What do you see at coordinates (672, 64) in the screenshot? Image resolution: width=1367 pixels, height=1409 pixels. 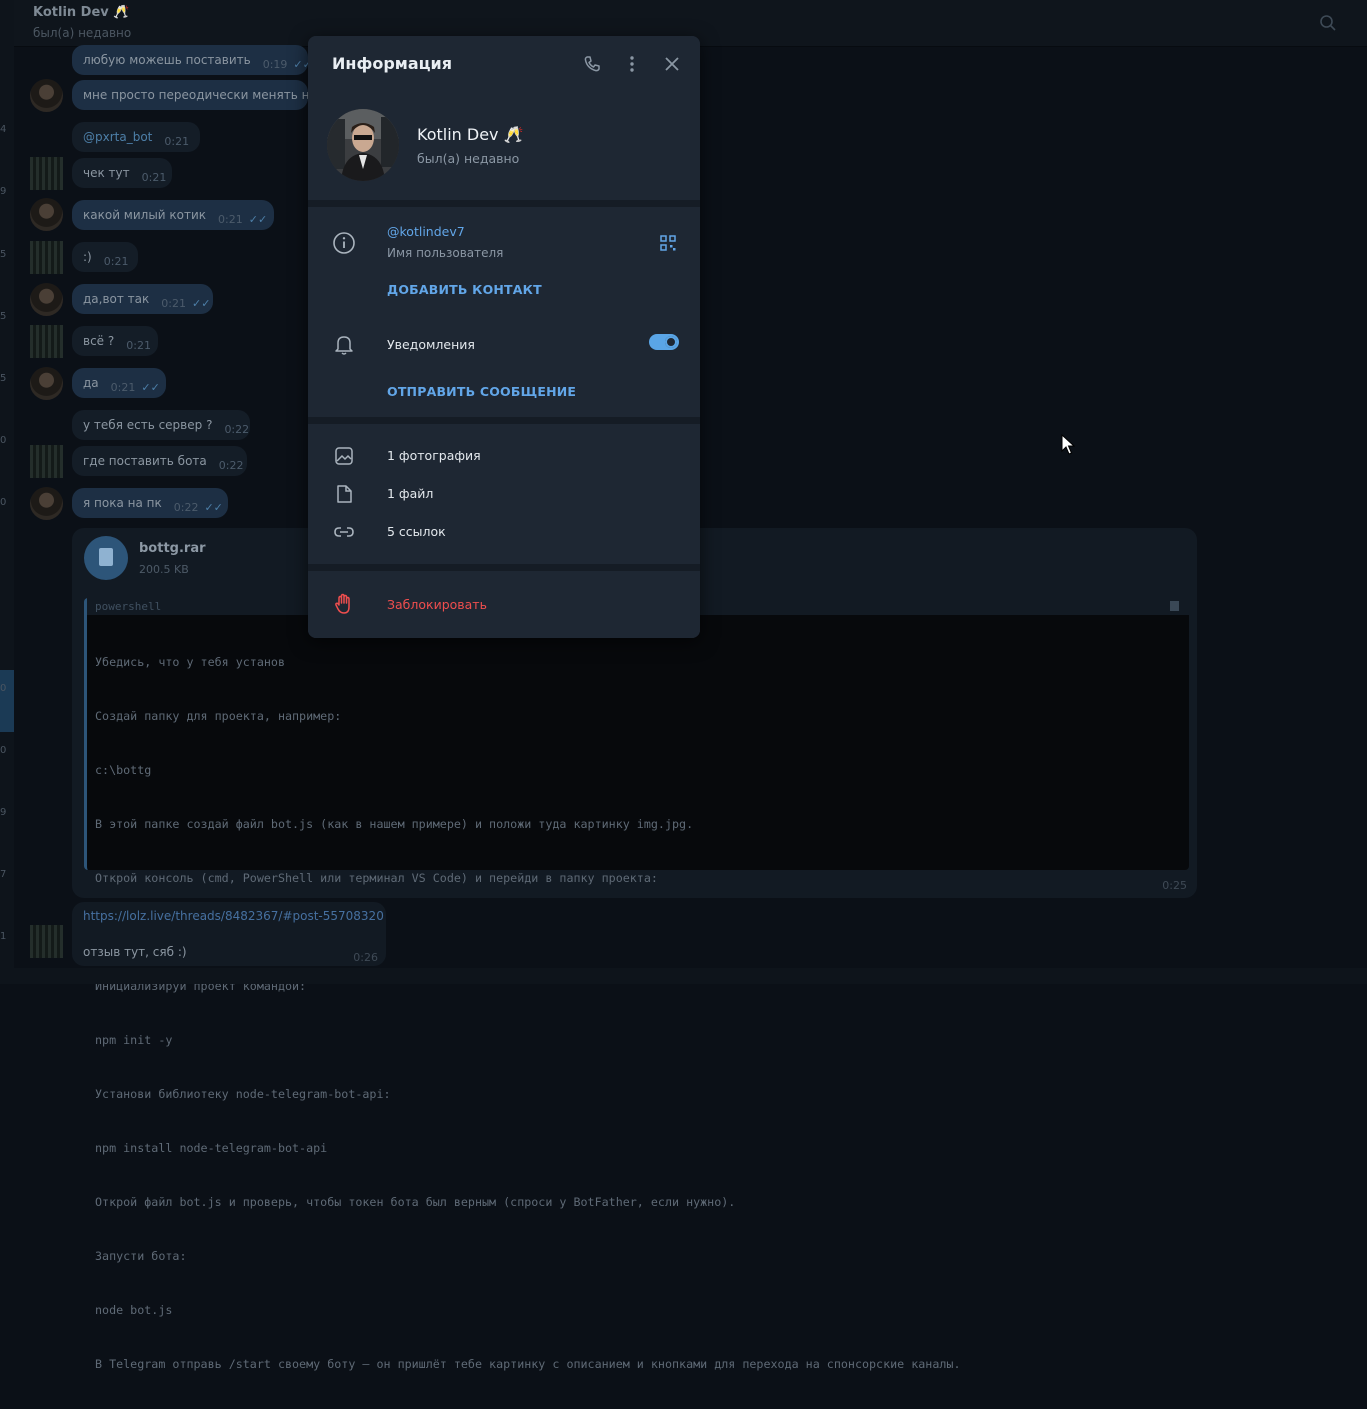 I see `close-icon` at bounding box center [672, 64].